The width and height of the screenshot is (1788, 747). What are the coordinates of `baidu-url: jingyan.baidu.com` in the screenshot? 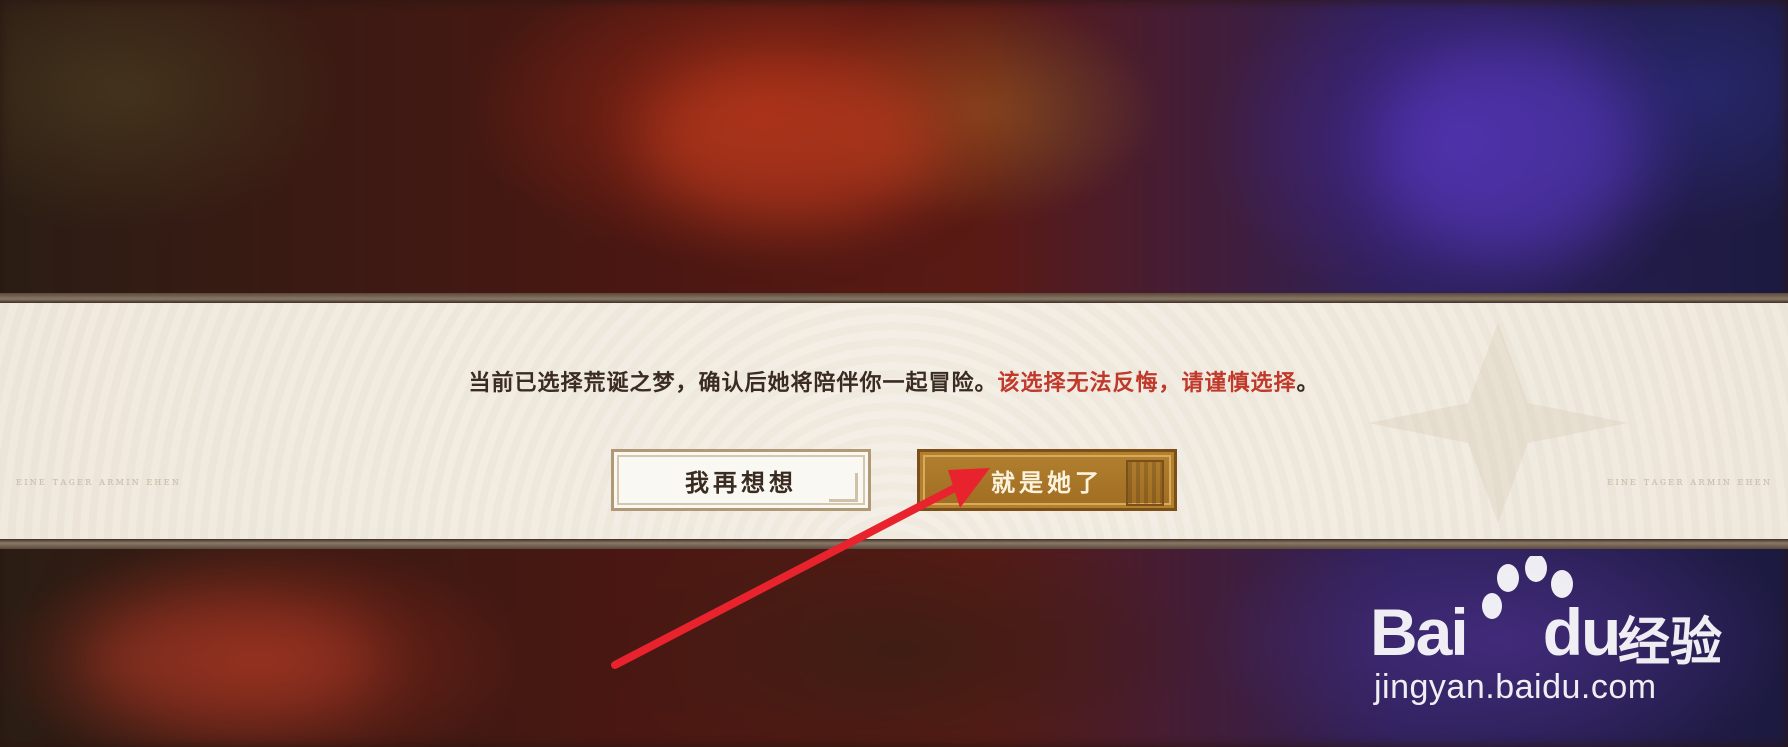 It's located at (1515, 687).